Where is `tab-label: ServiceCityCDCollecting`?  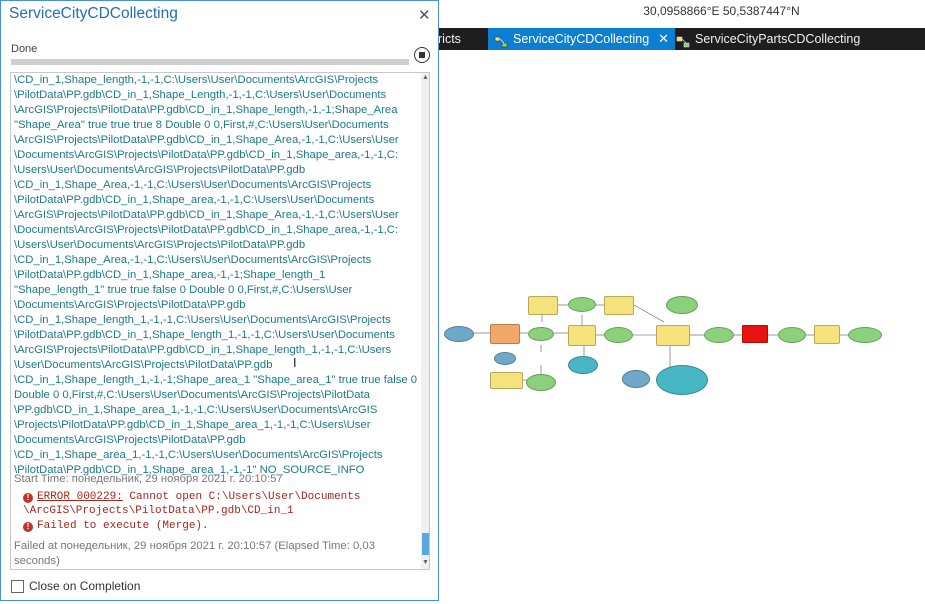
tab-label: ServiceCityCDCollecting is located at coordinates (581, 39).